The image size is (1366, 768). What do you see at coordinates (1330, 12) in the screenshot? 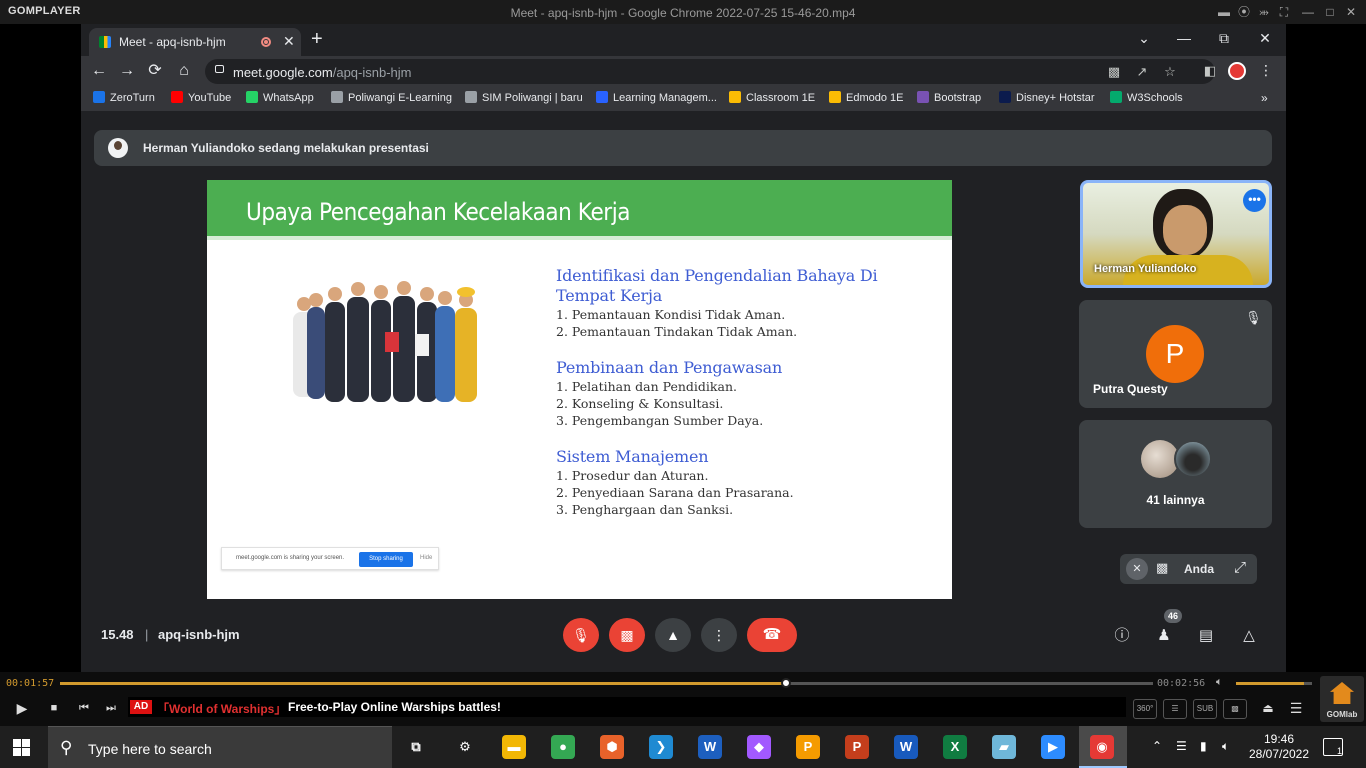
I see `maximize-button: □` at bounding box center [1330, 12].